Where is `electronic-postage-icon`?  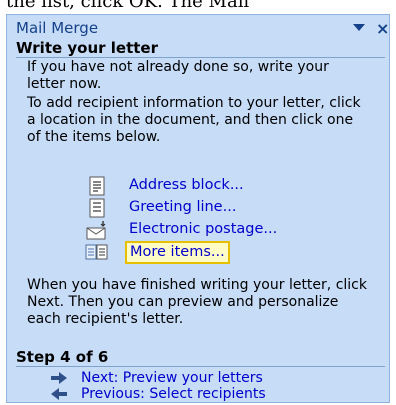
electronic-postage-icon is located at coordinates (96, 230).